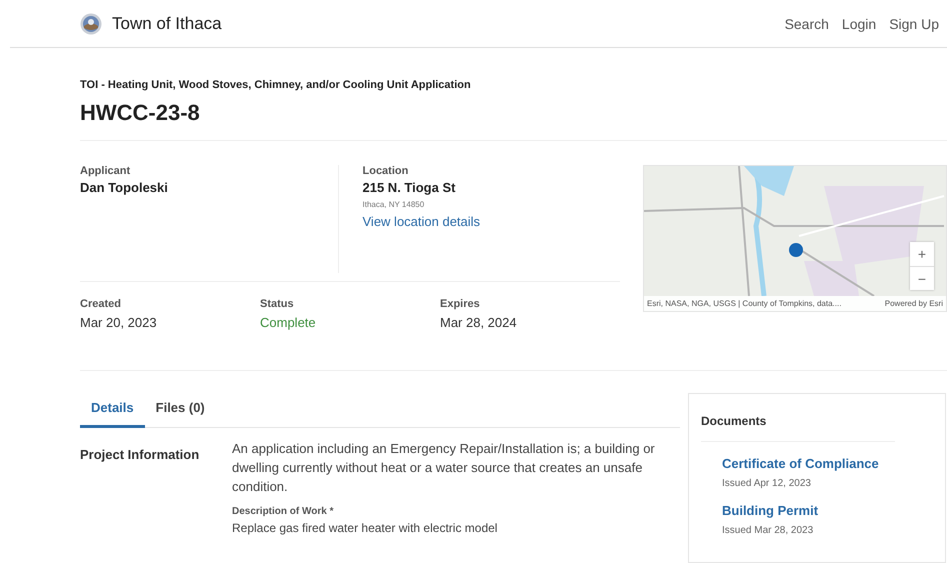  Describe the element at coordinates (101, 304) in the screenshot. I see `field-label: Created` at that location.